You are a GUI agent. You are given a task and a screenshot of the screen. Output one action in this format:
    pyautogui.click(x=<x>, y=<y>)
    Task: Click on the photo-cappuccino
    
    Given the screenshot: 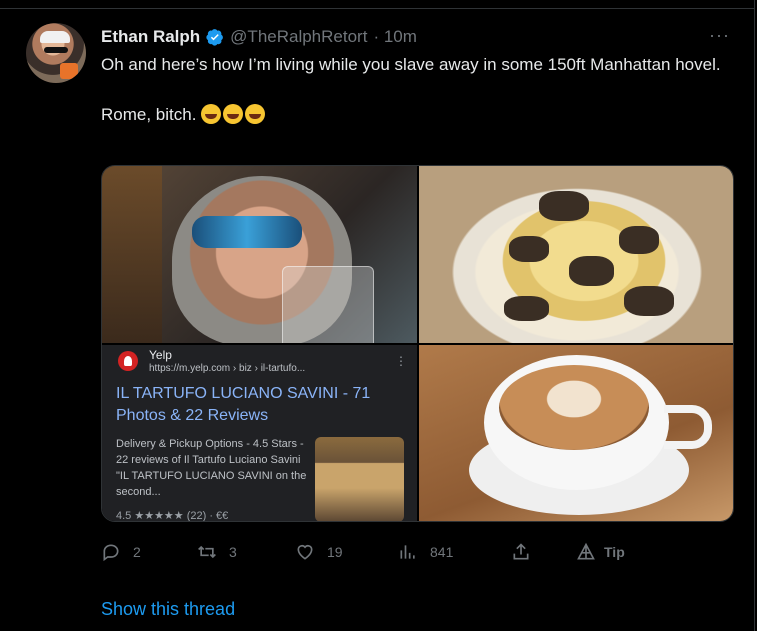 What is the action you would take?
    pyautogui.click(x=576, y=433)
    